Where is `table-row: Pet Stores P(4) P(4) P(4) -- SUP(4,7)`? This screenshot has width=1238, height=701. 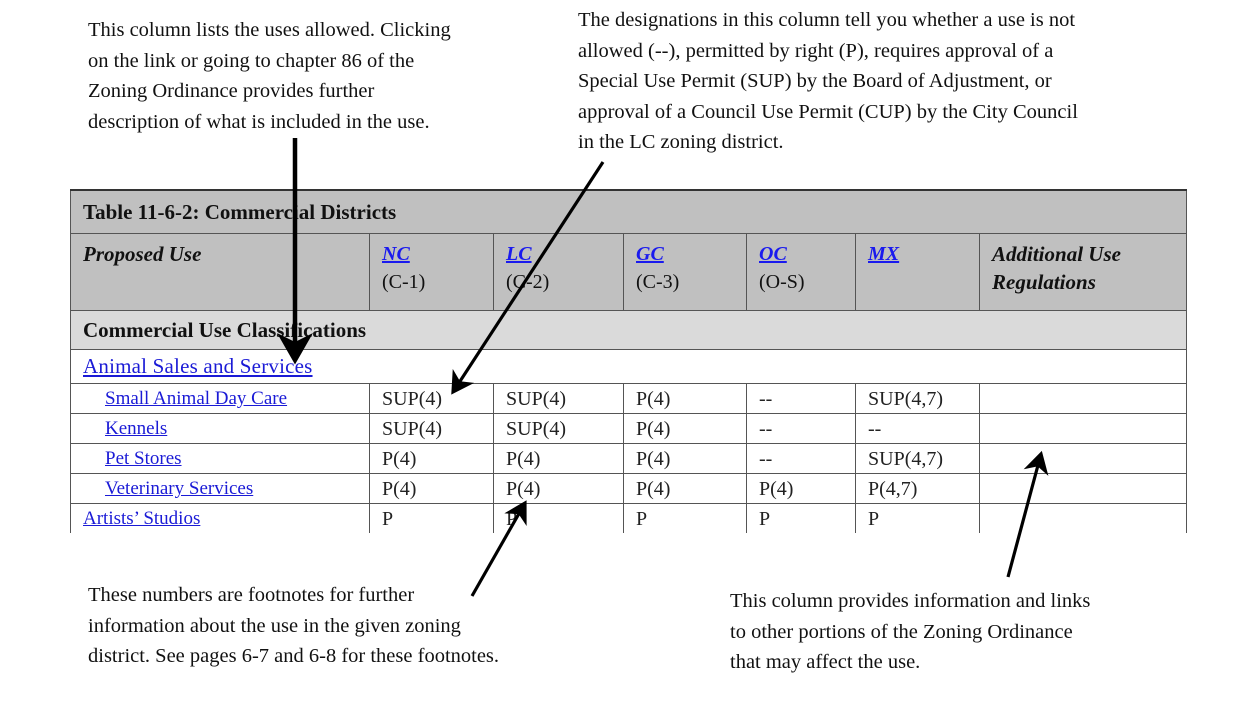 table-row: Pet Stores P(4) P(4) P(4) -- SUP(4,7) is located at coordinates (629, 458).